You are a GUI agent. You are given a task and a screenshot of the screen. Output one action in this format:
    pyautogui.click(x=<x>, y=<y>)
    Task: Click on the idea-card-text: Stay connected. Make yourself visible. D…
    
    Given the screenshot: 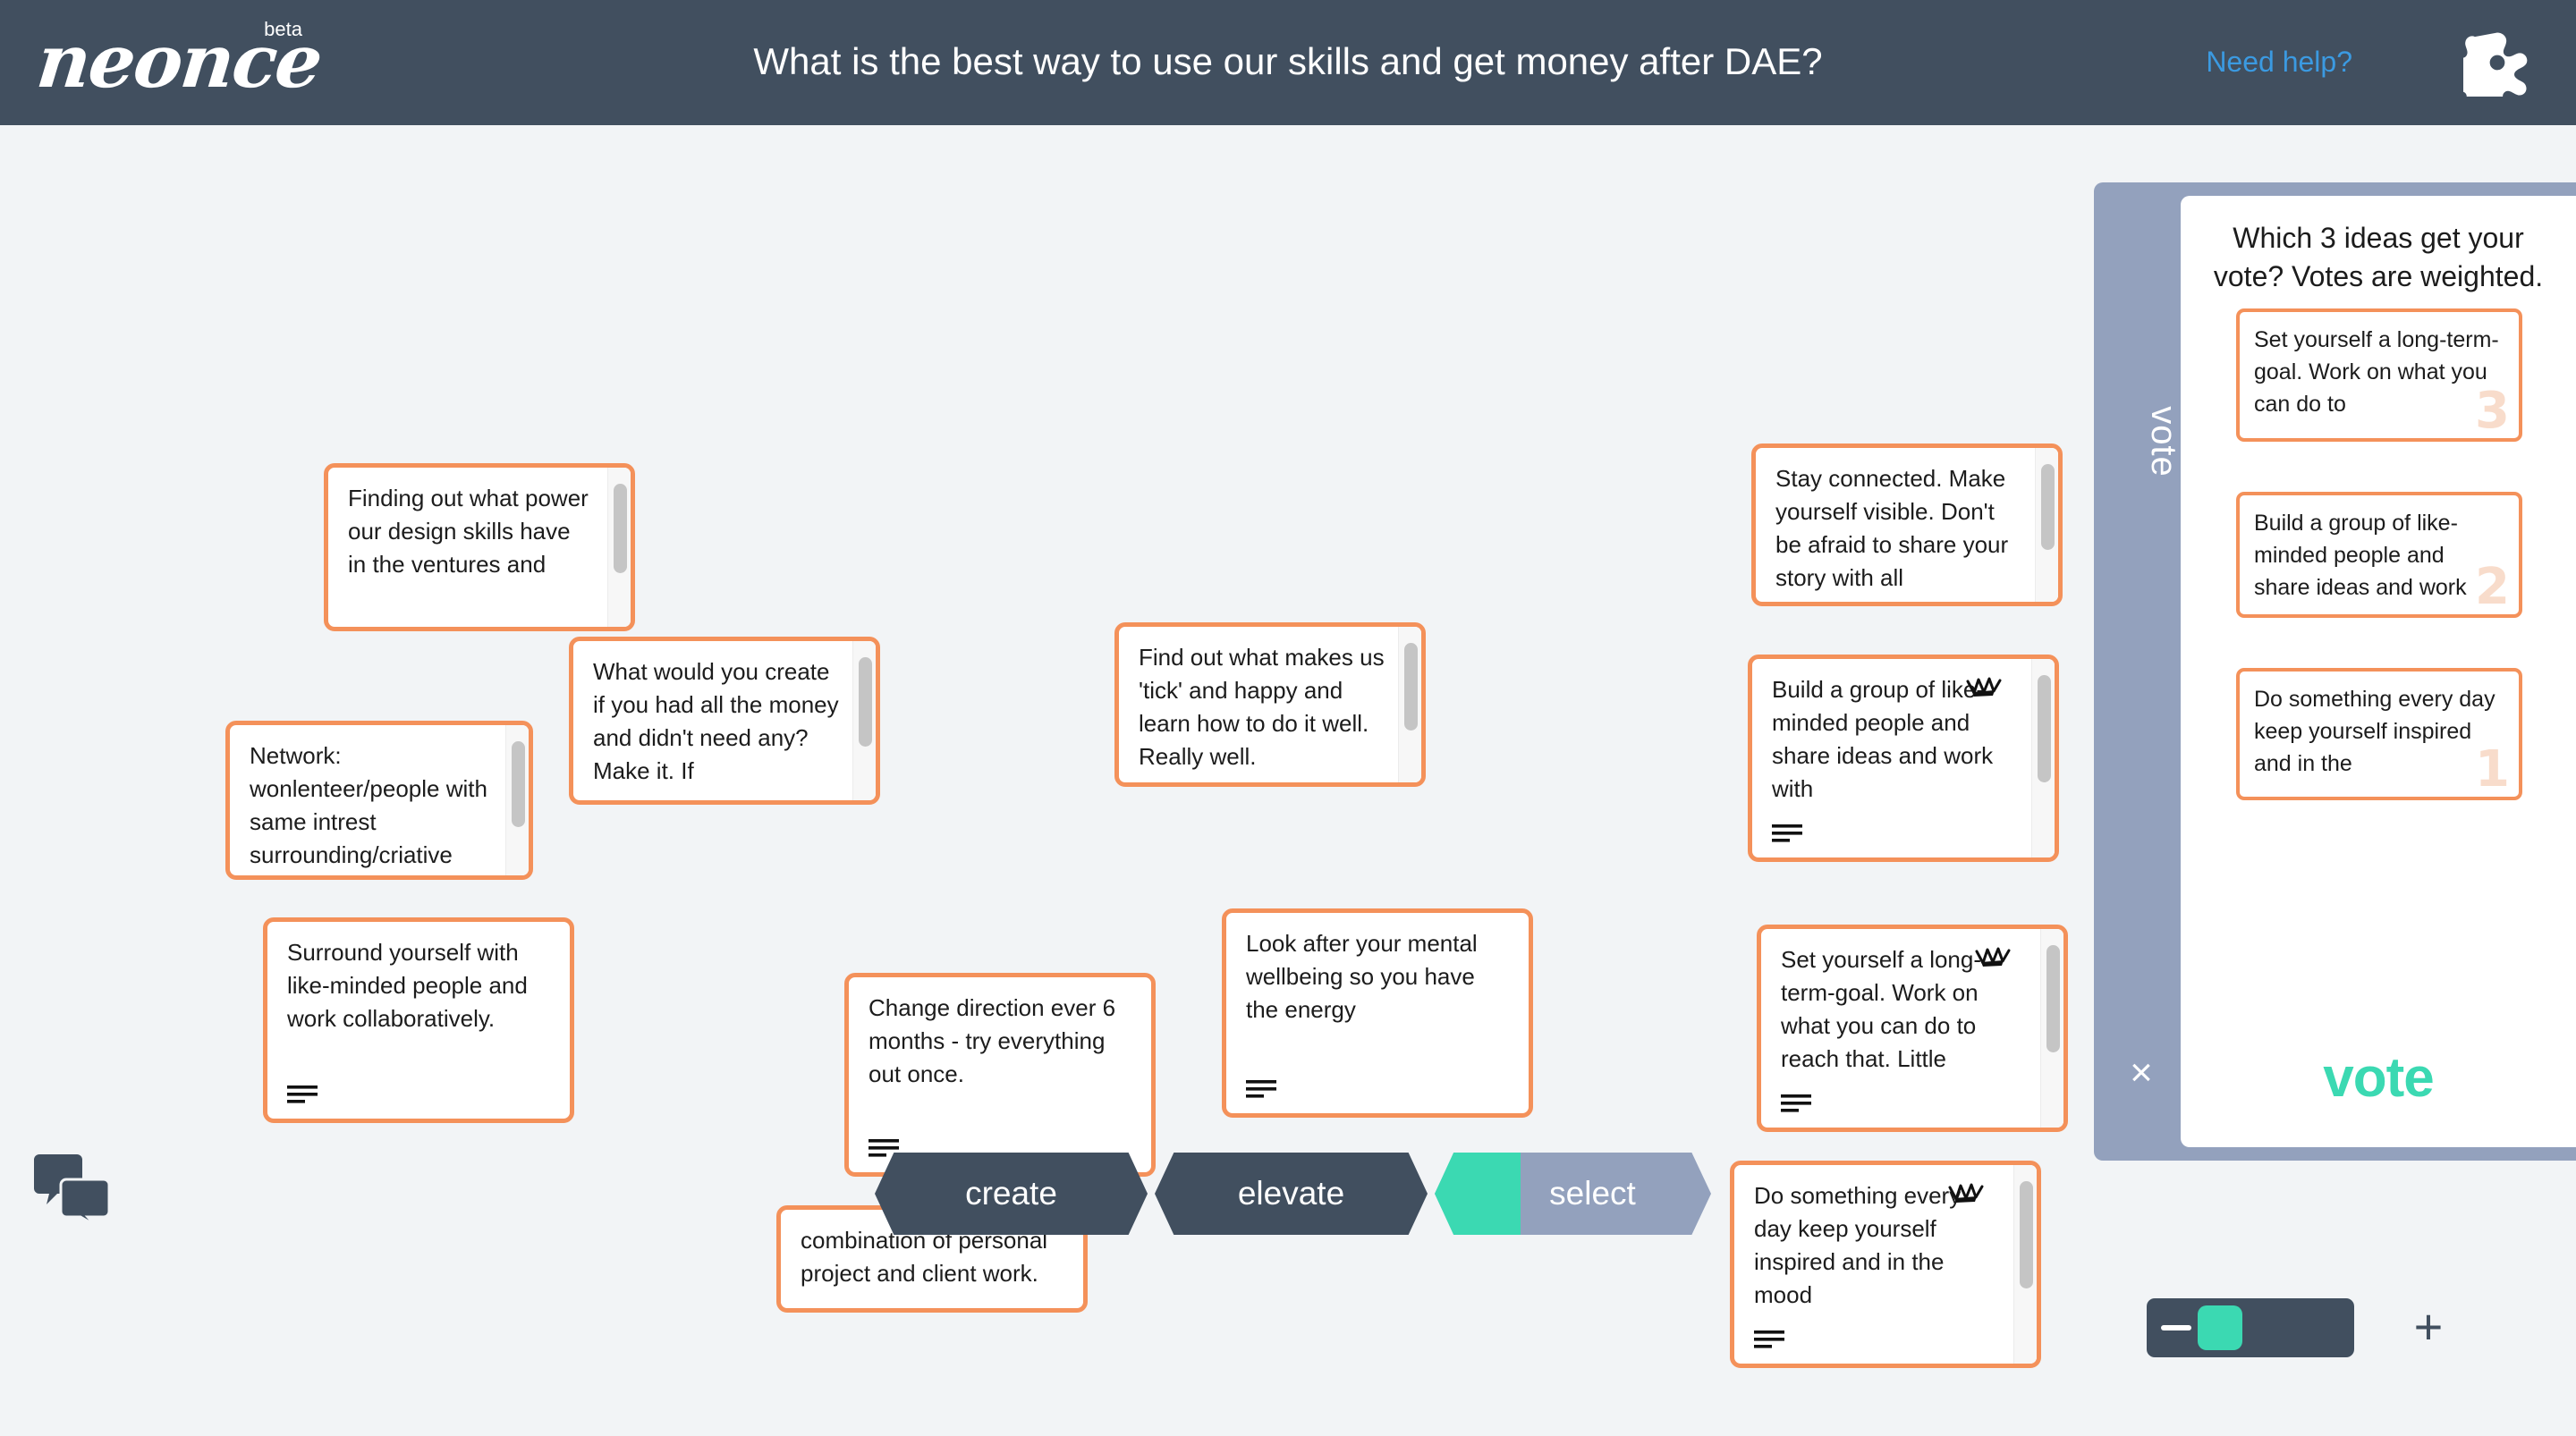 What is the action you would take?
    pyautogui.click(x=1895, y=528)
    